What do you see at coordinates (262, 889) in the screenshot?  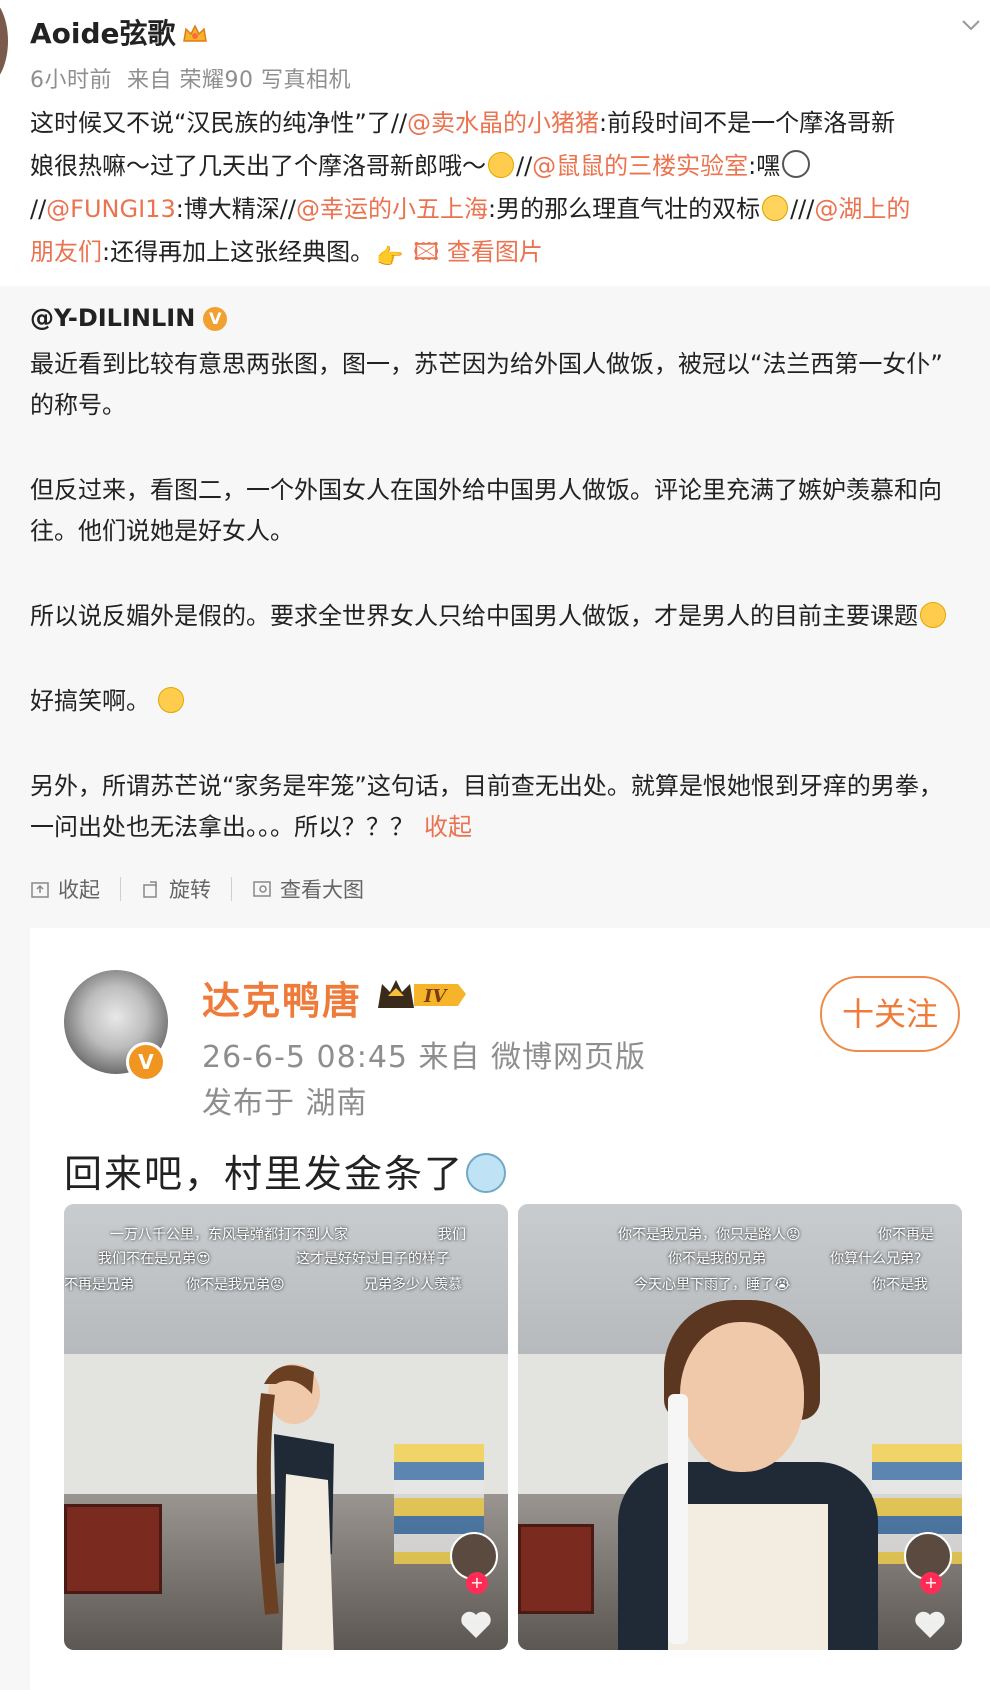 I see `image-icon` at bounding box center [262, 889].